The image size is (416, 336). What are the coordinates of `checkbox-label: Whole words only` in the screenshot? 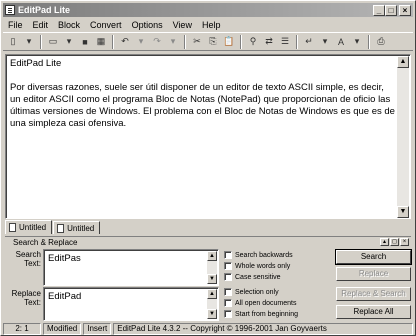 It's located at (263, 266).